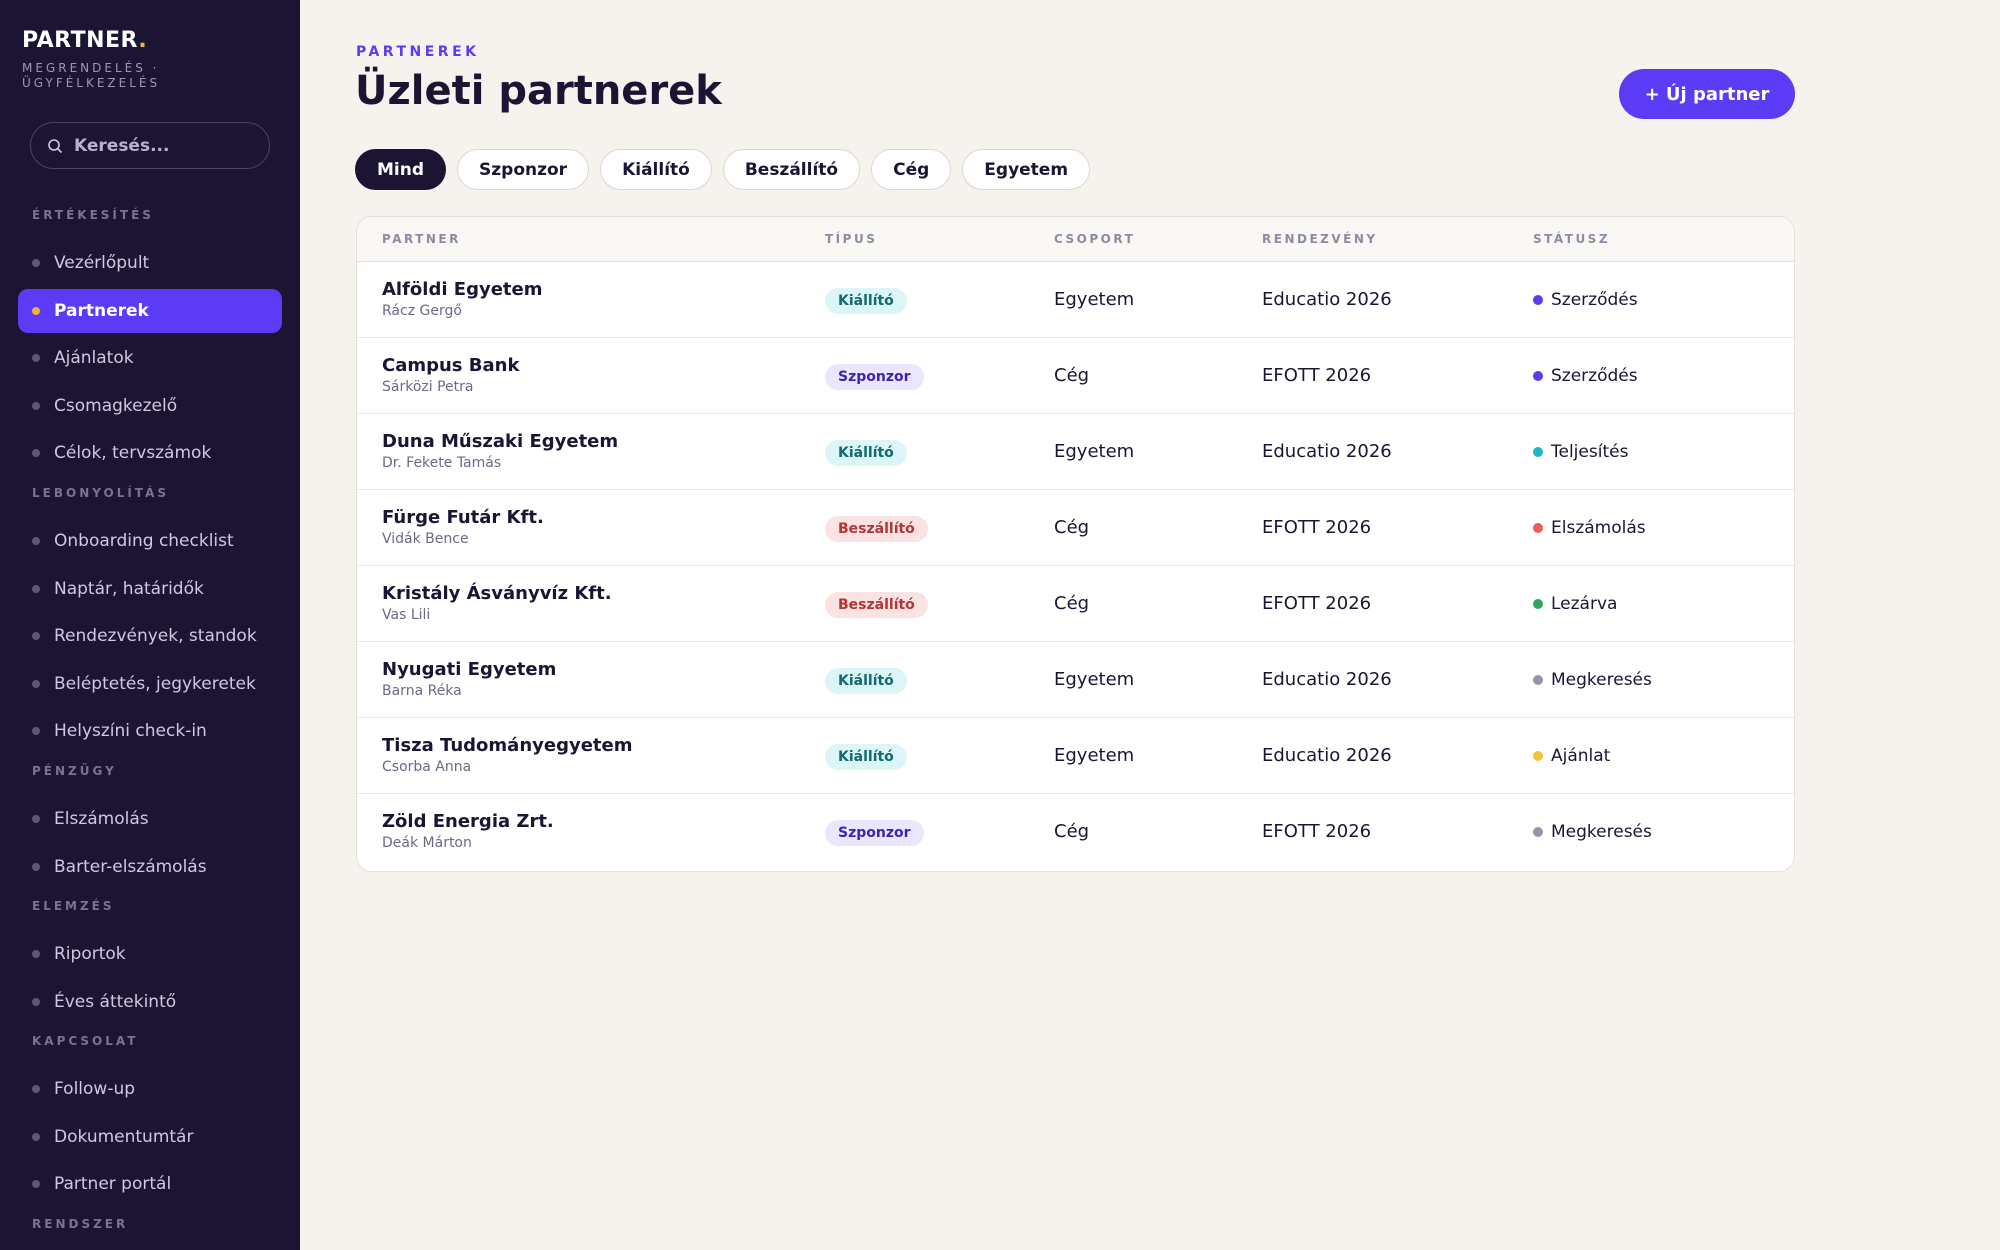 This screenshot has height=1250, width=2000. Describe the element at coordinates (85, 40) in the screenshot. I see `brand-logo: PARTNER.` at that location.